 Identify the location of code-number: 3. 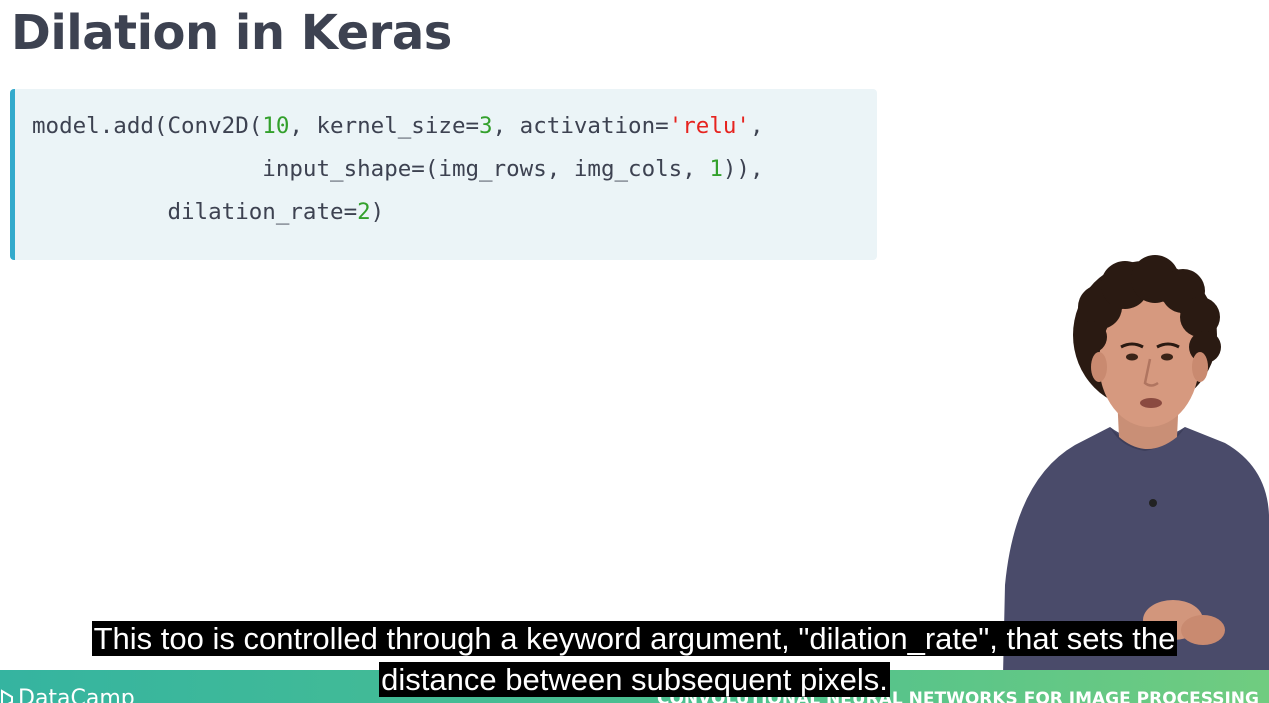
(486, 126).